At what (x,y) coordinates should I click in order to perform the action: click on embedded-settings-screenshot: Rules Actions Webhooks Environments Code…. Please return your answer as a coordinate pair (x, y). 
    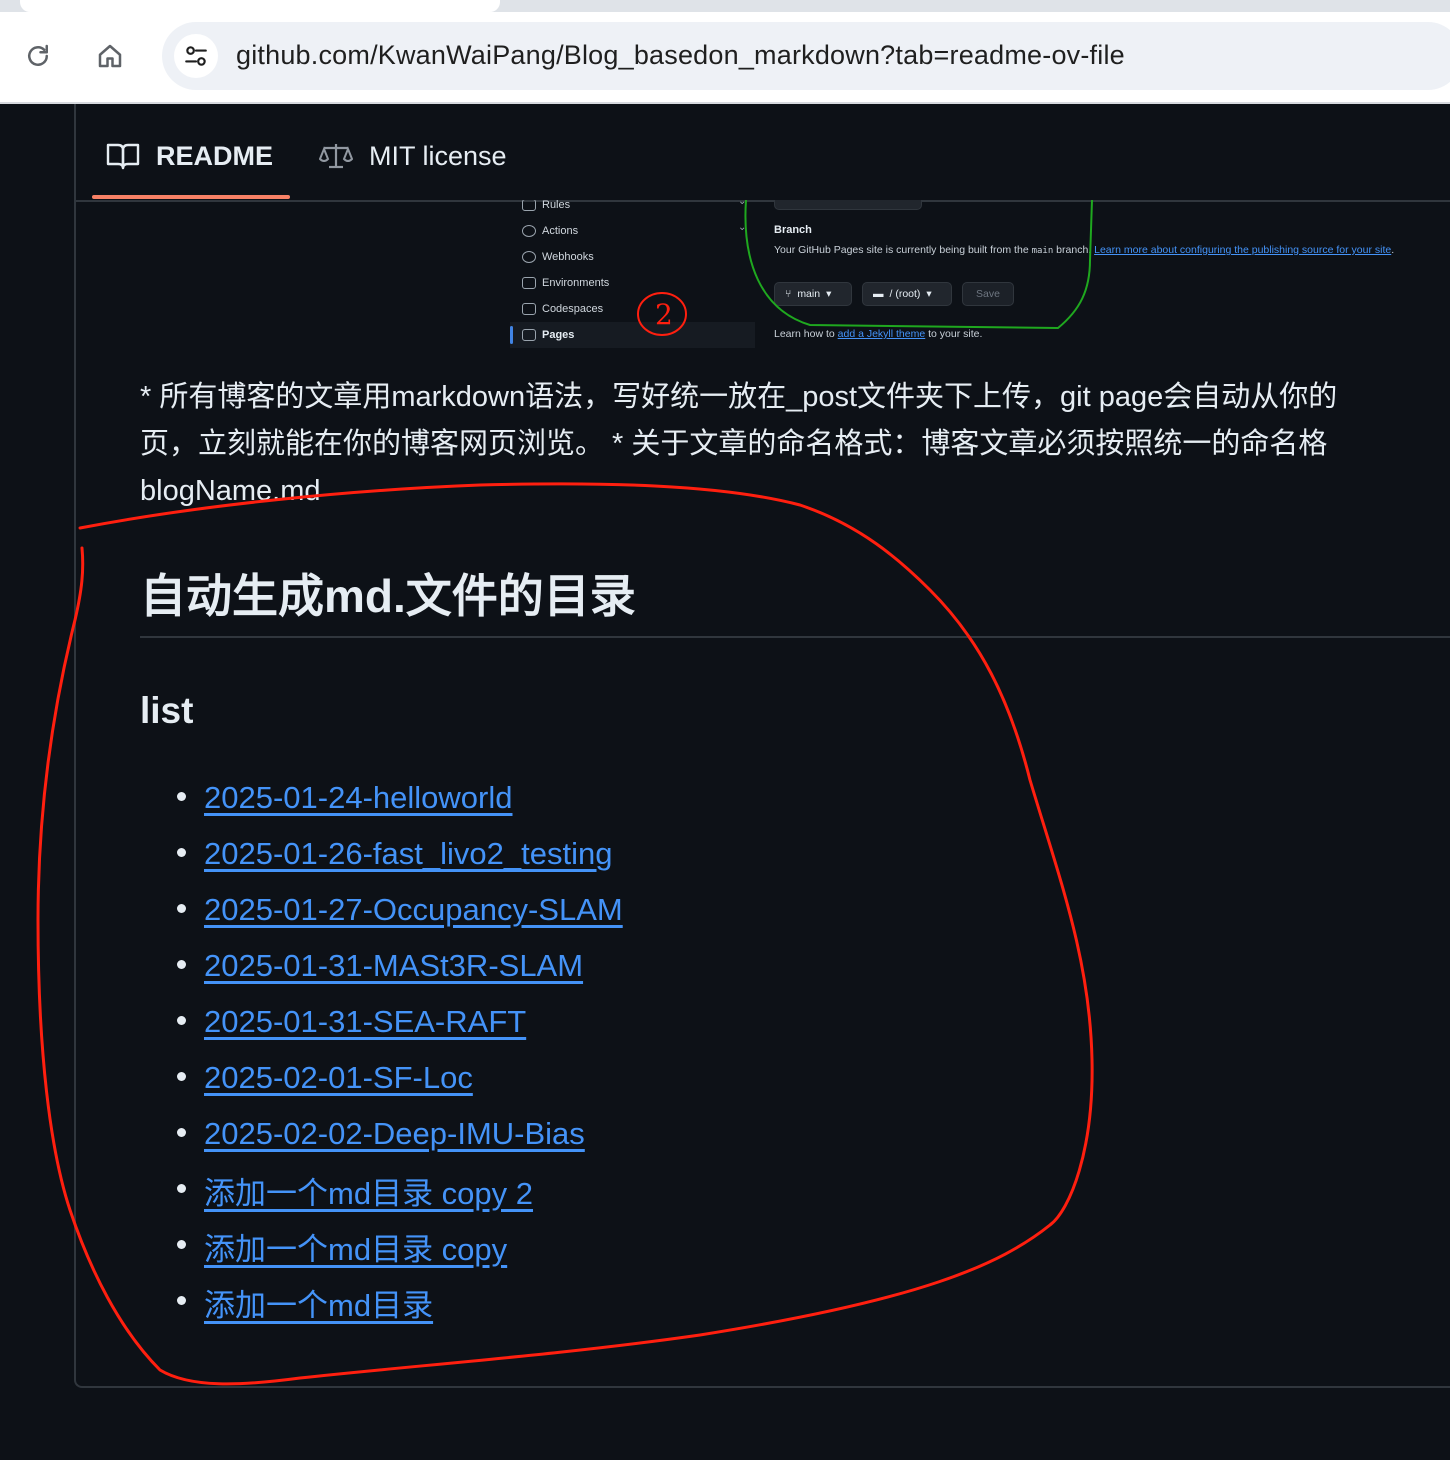
    Looking at the image, I should click on (980, 275).